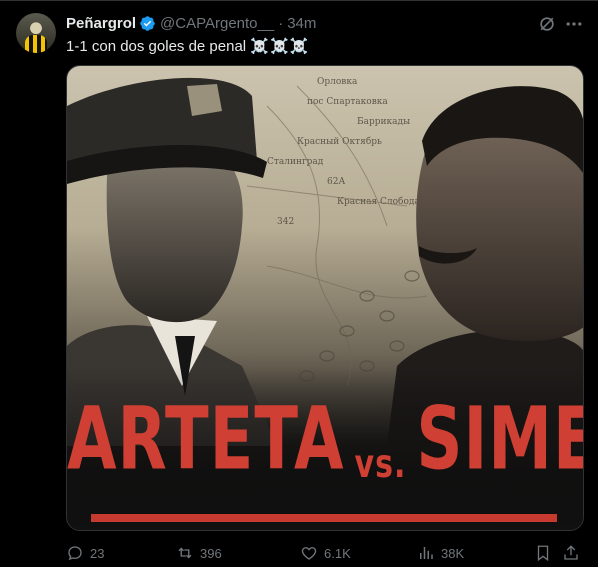 Image resolution: width=598 pixels, height=567 pixels. I want to click on reply-button: 23, so click(85, 553).